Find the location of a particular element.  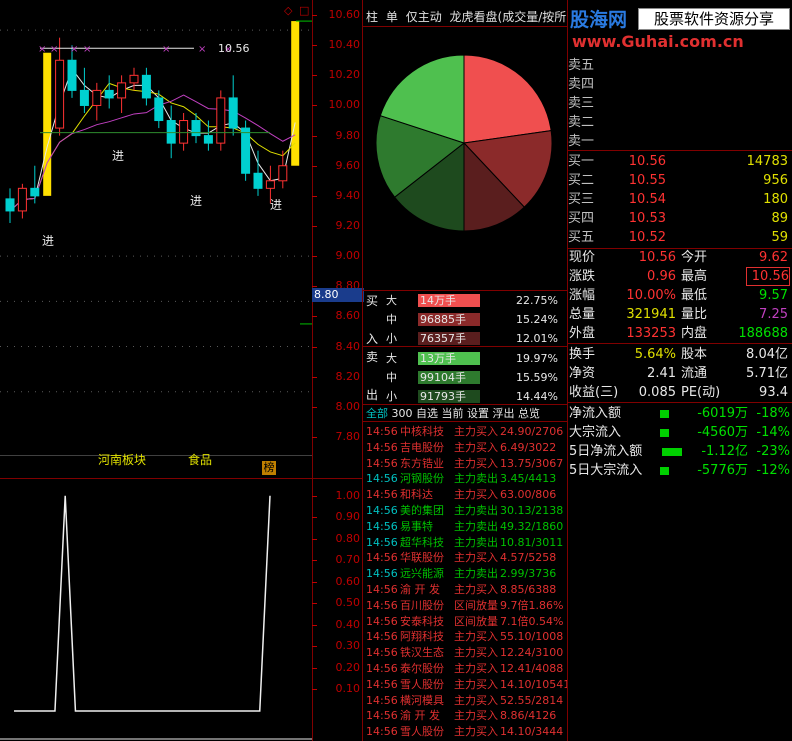

bid-row: 买三 10.54 180 is located at coordinates (679, 199).